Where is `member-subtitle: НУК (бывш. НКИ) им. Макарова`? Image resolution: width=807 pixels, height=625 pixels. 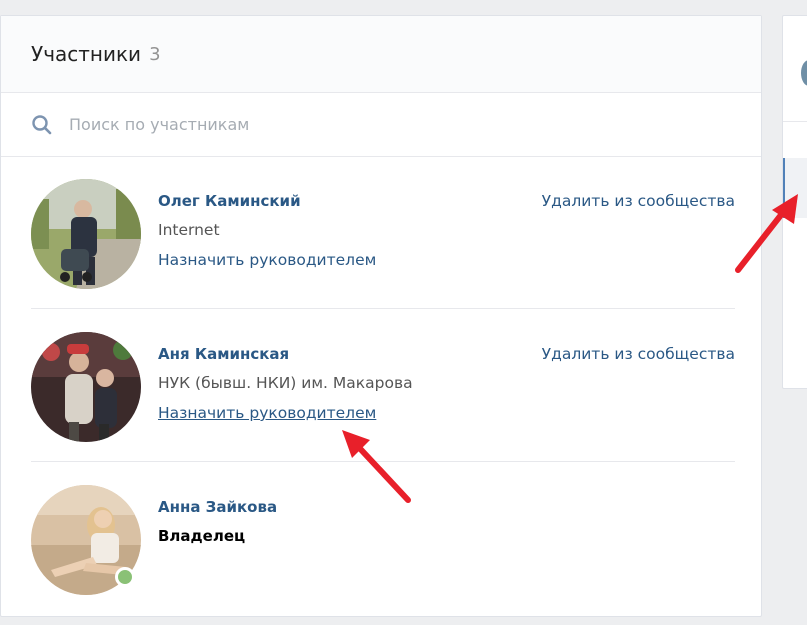 member-subtitle: НУК (бывш. НКИ) им. Макарова is located at coordinates (285, 383).